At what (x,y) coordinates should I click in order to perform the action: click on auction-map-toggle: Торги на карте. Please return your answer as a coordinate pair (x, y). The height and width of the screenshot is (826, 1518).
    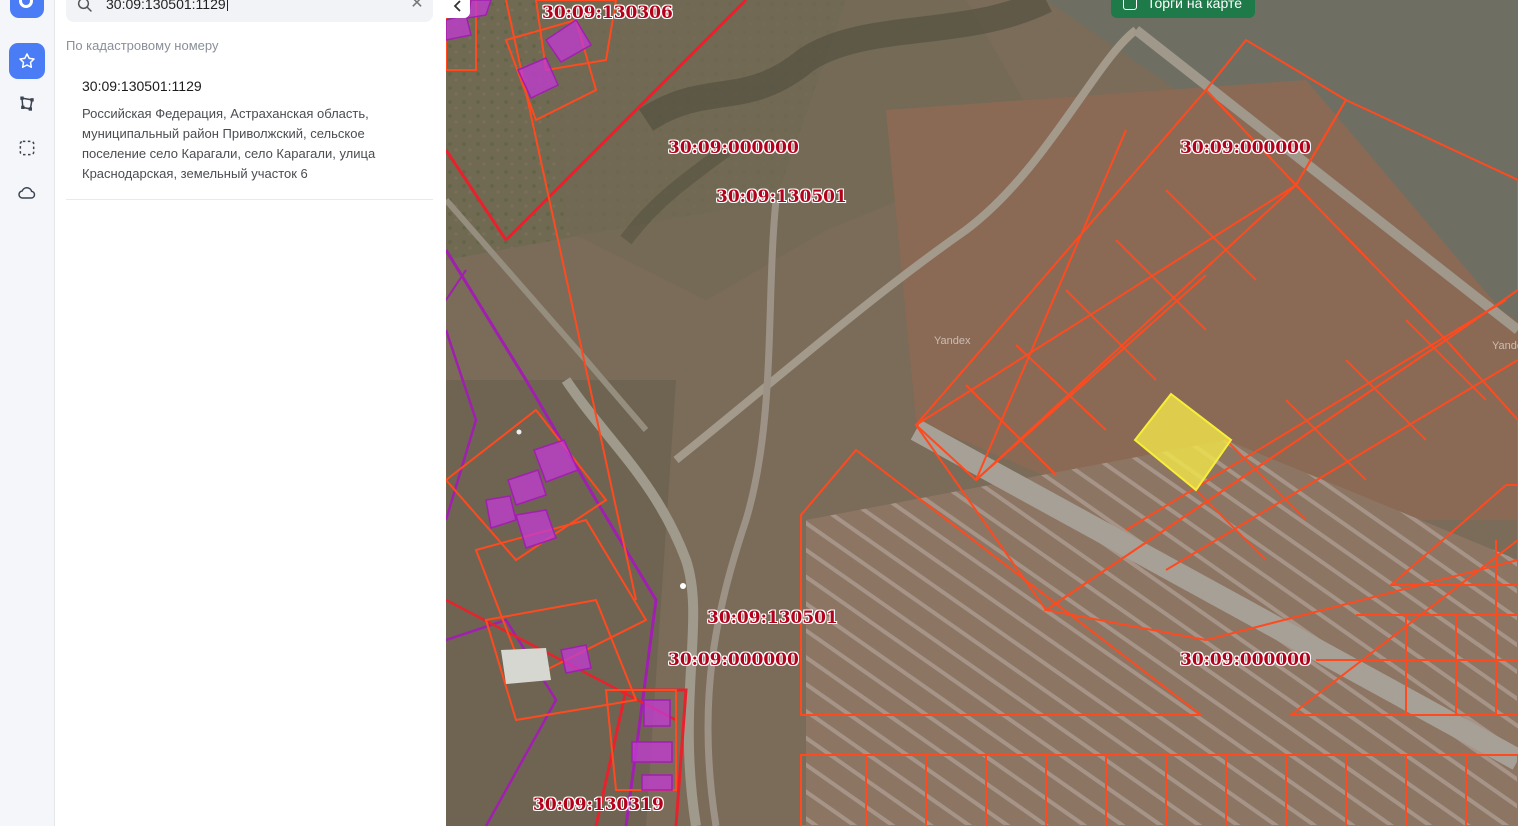
    Looking at the image, I should click on (1183, 9).